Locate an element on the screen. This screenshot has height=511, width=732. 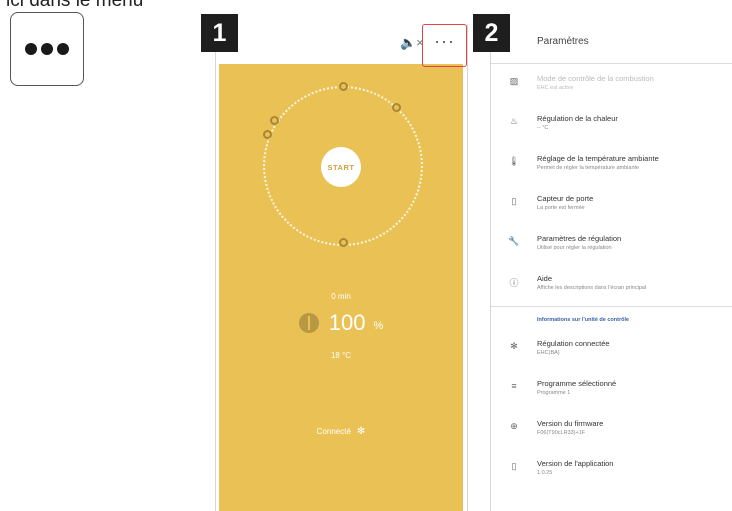
settings-header: Paramètres is located at coordinates (611, 44).